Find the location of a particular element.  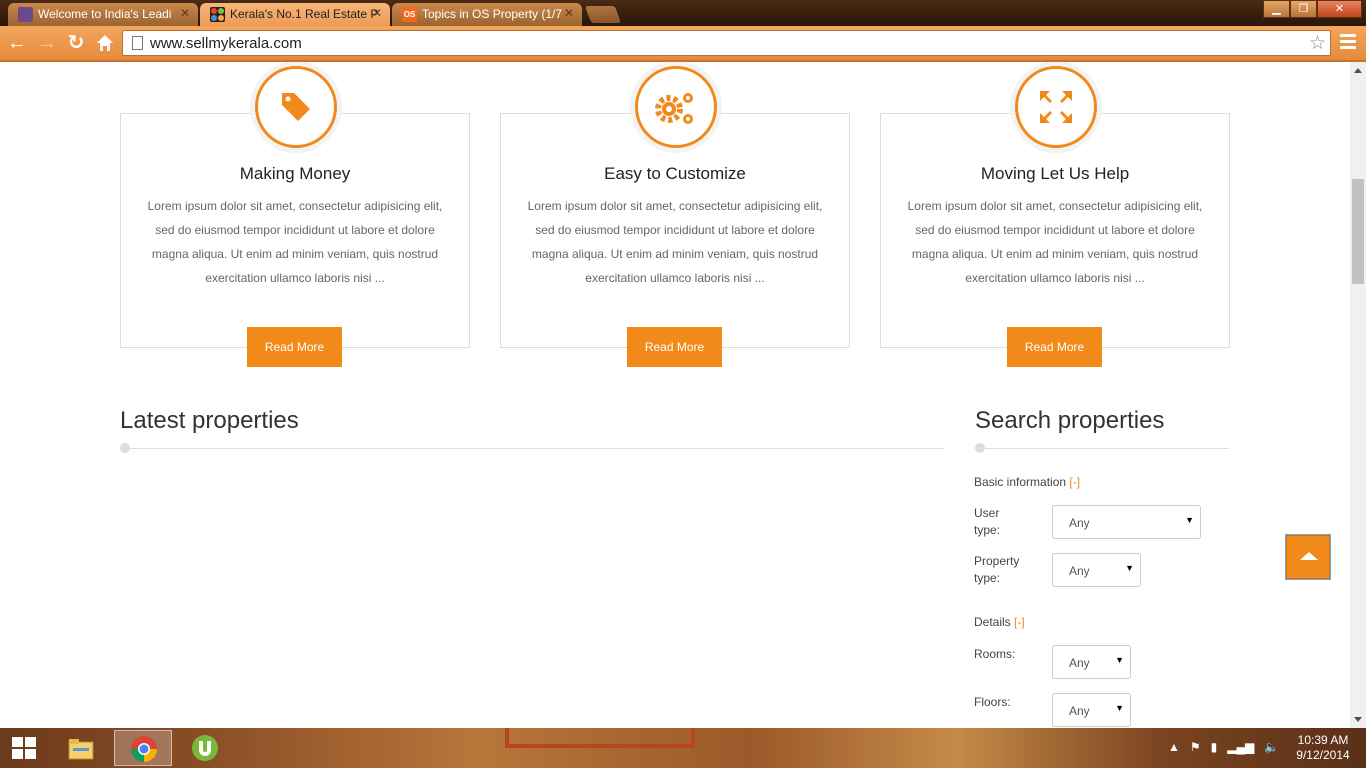

bookmark-star-icon: ☆ is located at coordinates (1317, 43).